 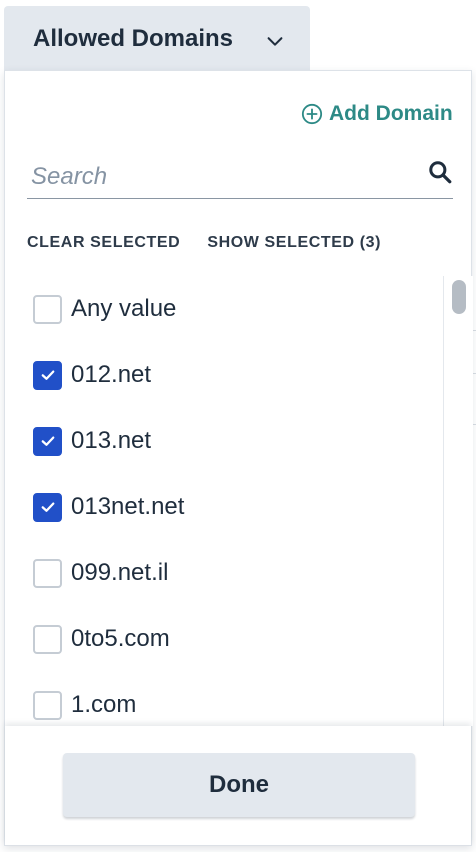 I want to click on list-item-0to5-com: 0to5.com, so click(x=101, y=639).